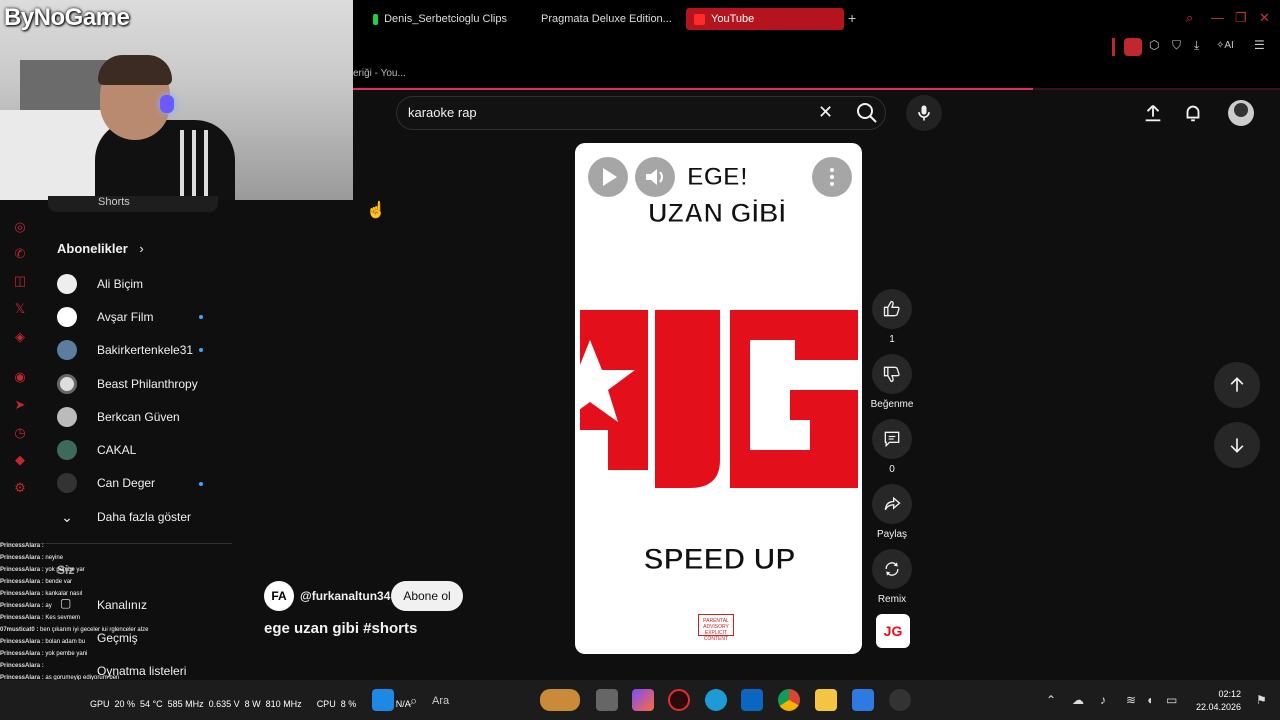  What do you see at coordinates (145, 350) in the screenshot?
I see `sidebar-item-label: Bakirkertenkele31` at bounding box center [145, 350].